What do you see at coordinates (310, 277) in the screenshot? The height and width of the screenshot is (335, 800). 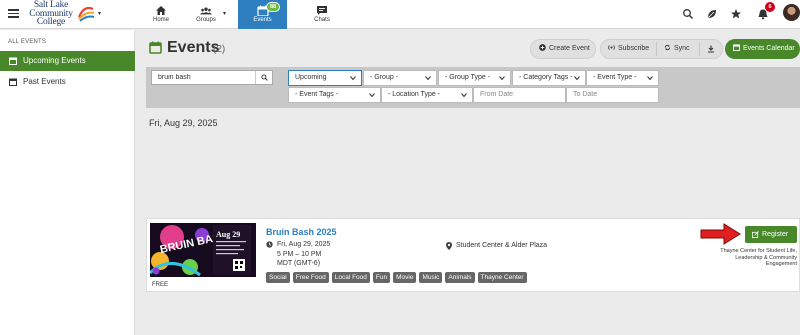 I see `tag-badge: Free Food` at bounding box center [310, 277].